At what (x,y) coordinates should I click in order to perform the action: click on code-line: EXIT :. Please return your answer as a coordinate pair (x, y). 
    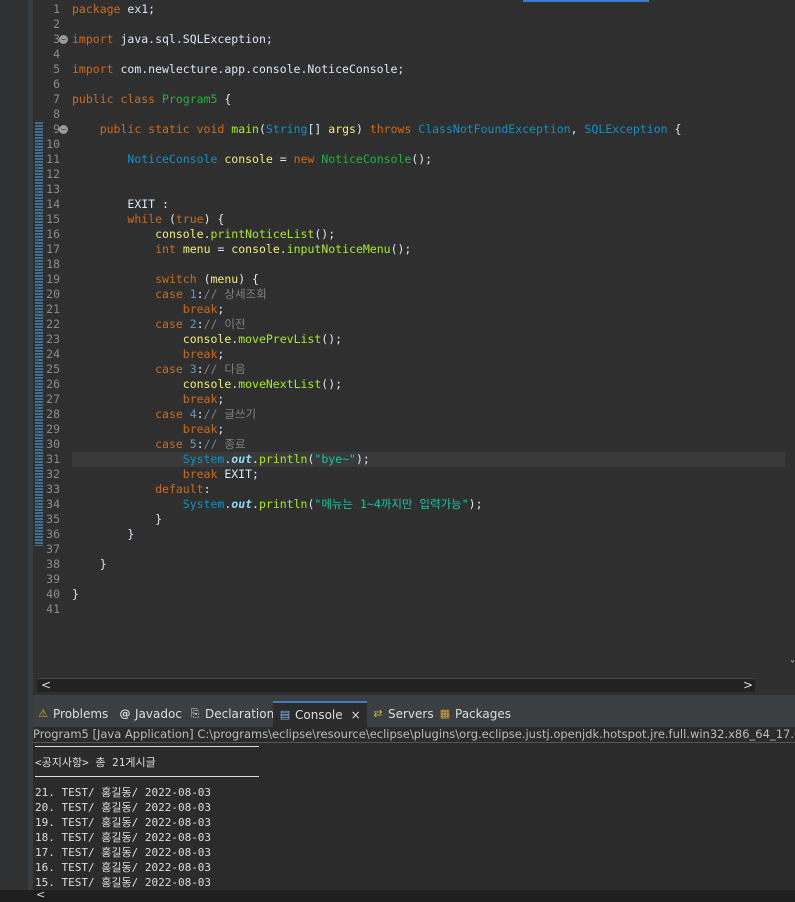
    Looking at the image, I should click on (433, 204).